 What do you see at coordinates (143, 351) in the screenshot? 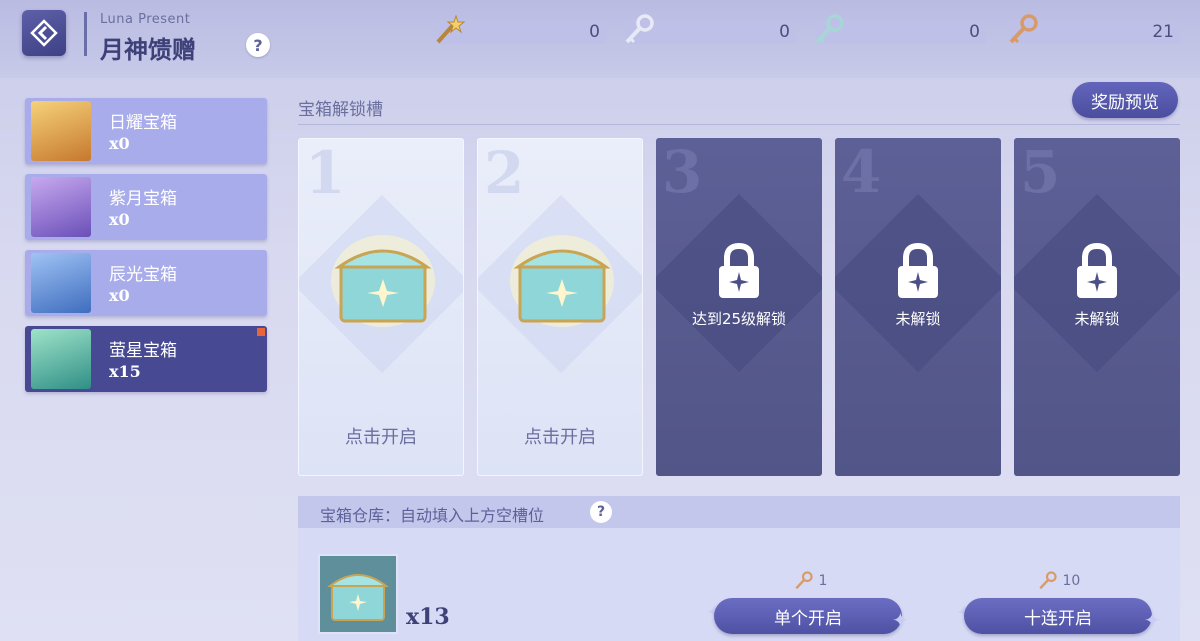
I see `chest-name: 萤星宝箱` at bounding box center [143, 351].